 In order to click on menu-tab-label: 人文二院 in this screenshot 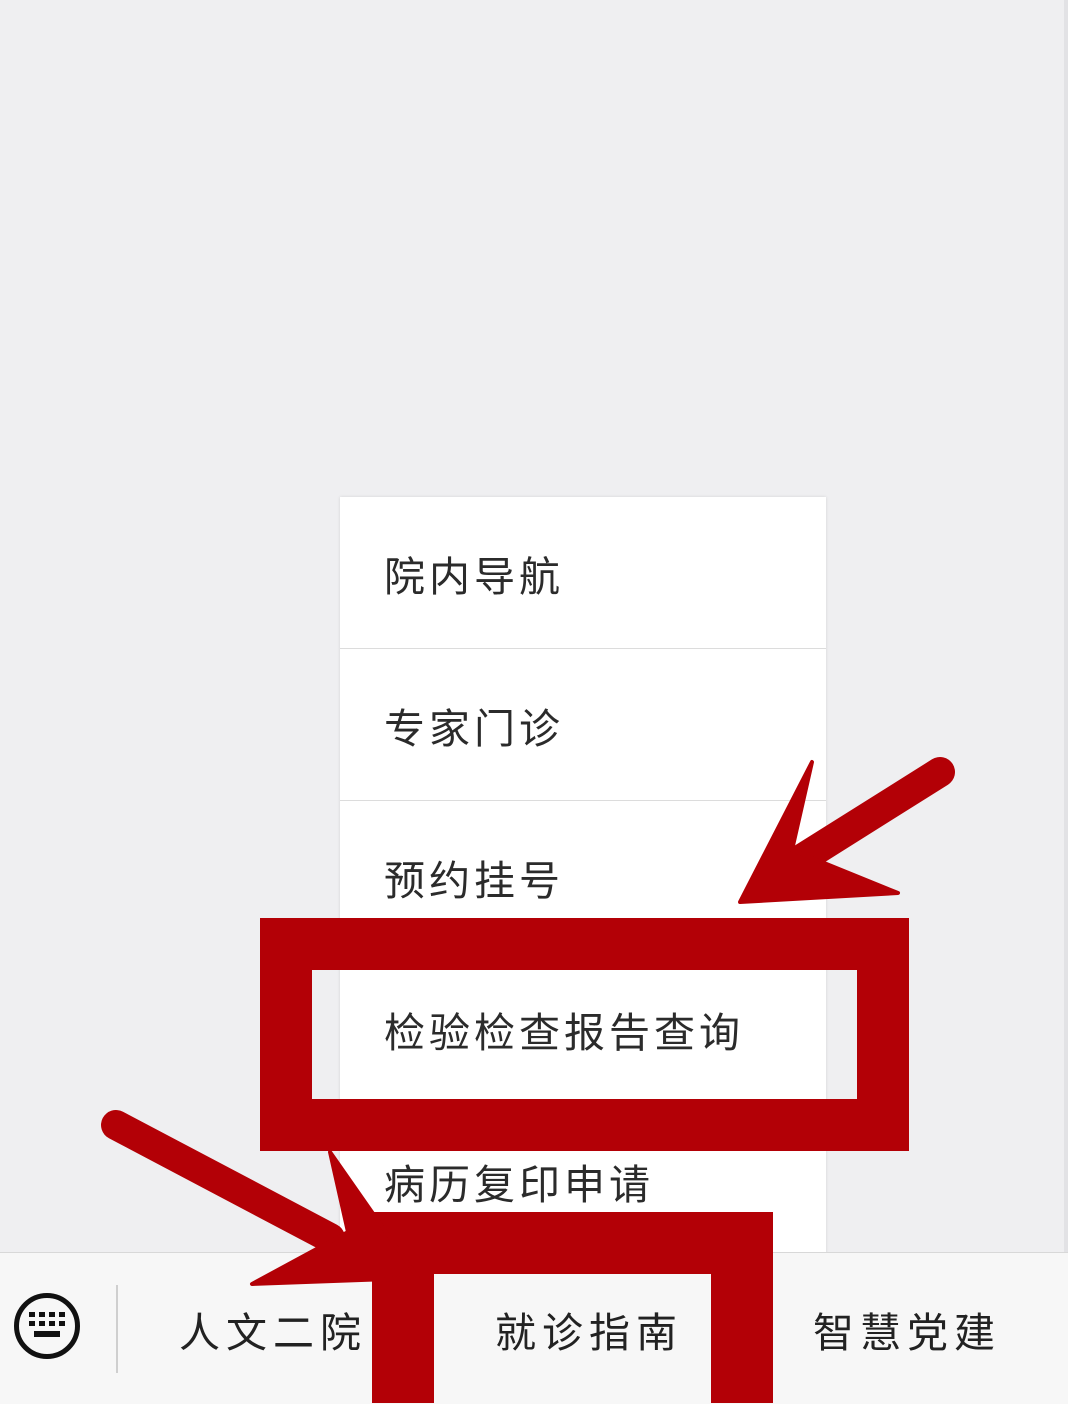, I will do `click(273, 1333)`.